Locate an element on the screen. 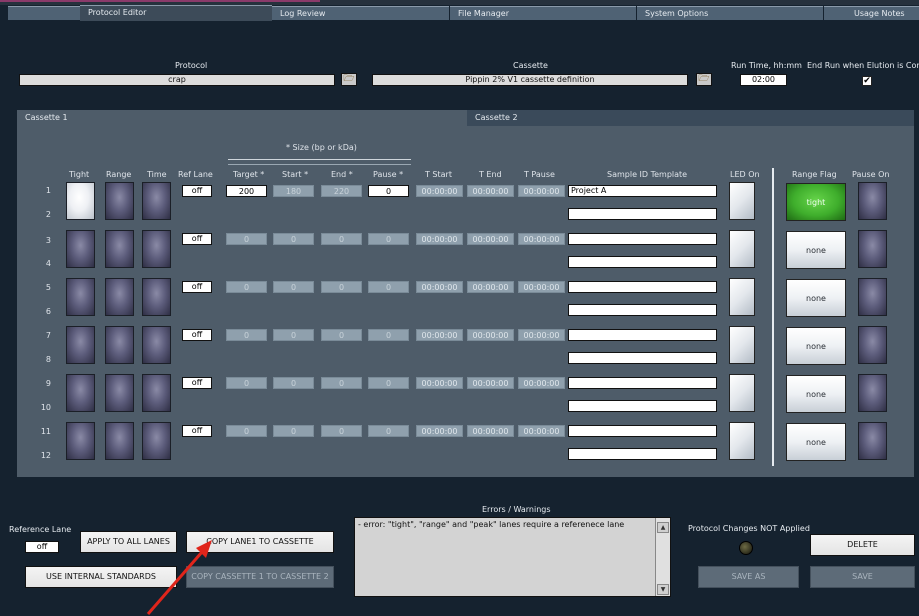  delete-button: DELETE is located at coordinates (862, 545).